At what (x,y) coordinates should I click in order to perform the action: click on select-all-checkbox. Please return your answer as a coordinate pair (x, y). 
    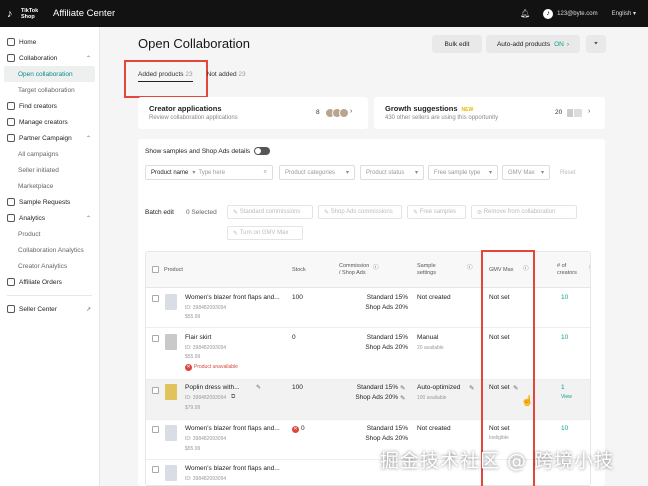
    Looking at the image, I should click on (155, 269).